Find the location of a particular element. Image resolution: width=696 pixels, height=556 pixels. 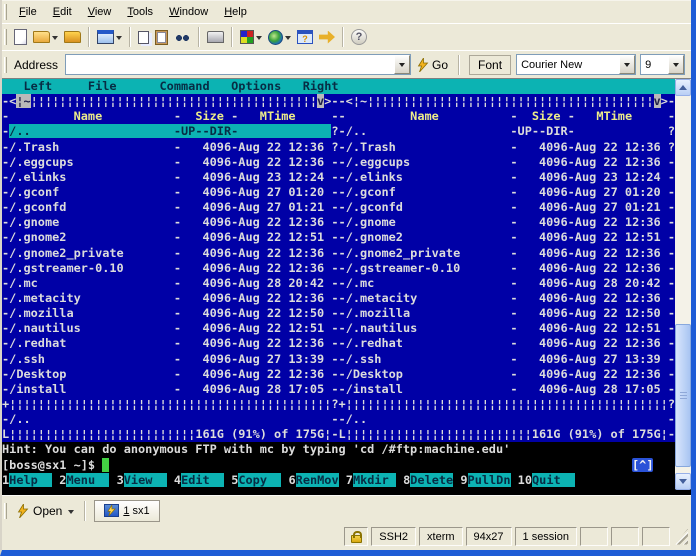

new-session-button is located at coordinates (20, 37).